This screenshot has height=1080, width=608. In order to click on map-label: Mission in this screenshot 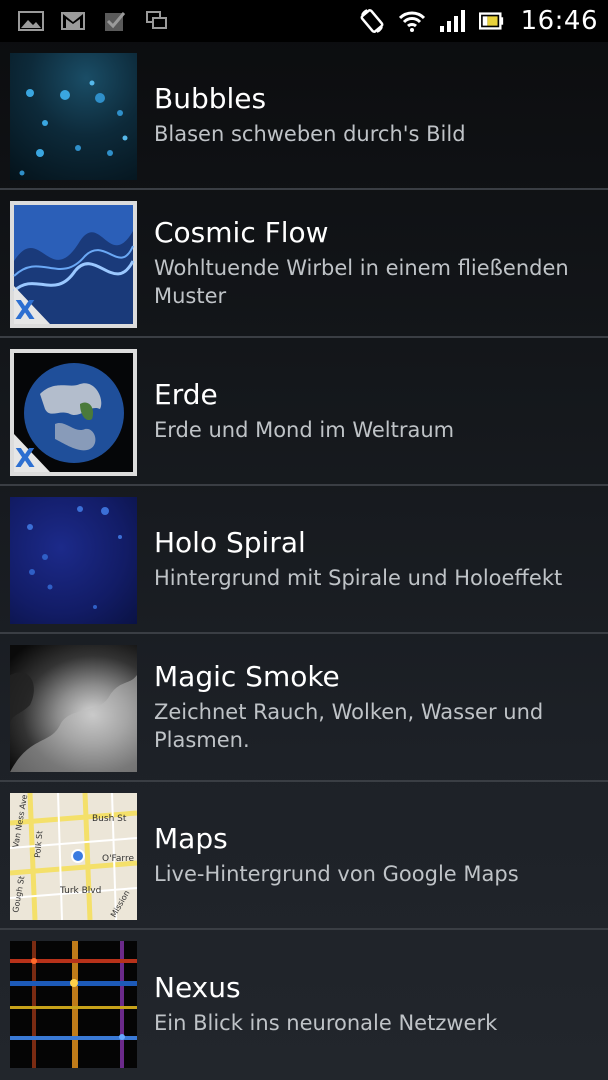, I will do `click(120, 904)`.